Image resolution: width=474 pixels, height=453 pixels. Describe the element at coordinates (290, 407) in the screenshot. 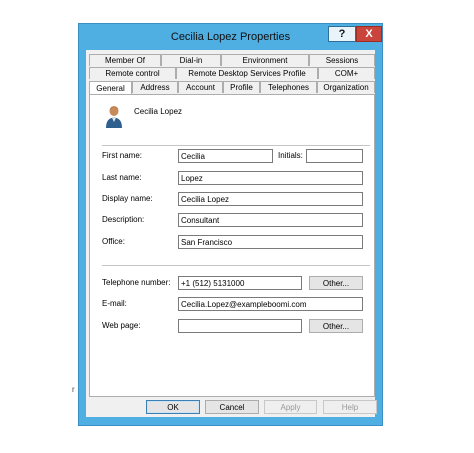

I see `apply-button: Apply` at that location.